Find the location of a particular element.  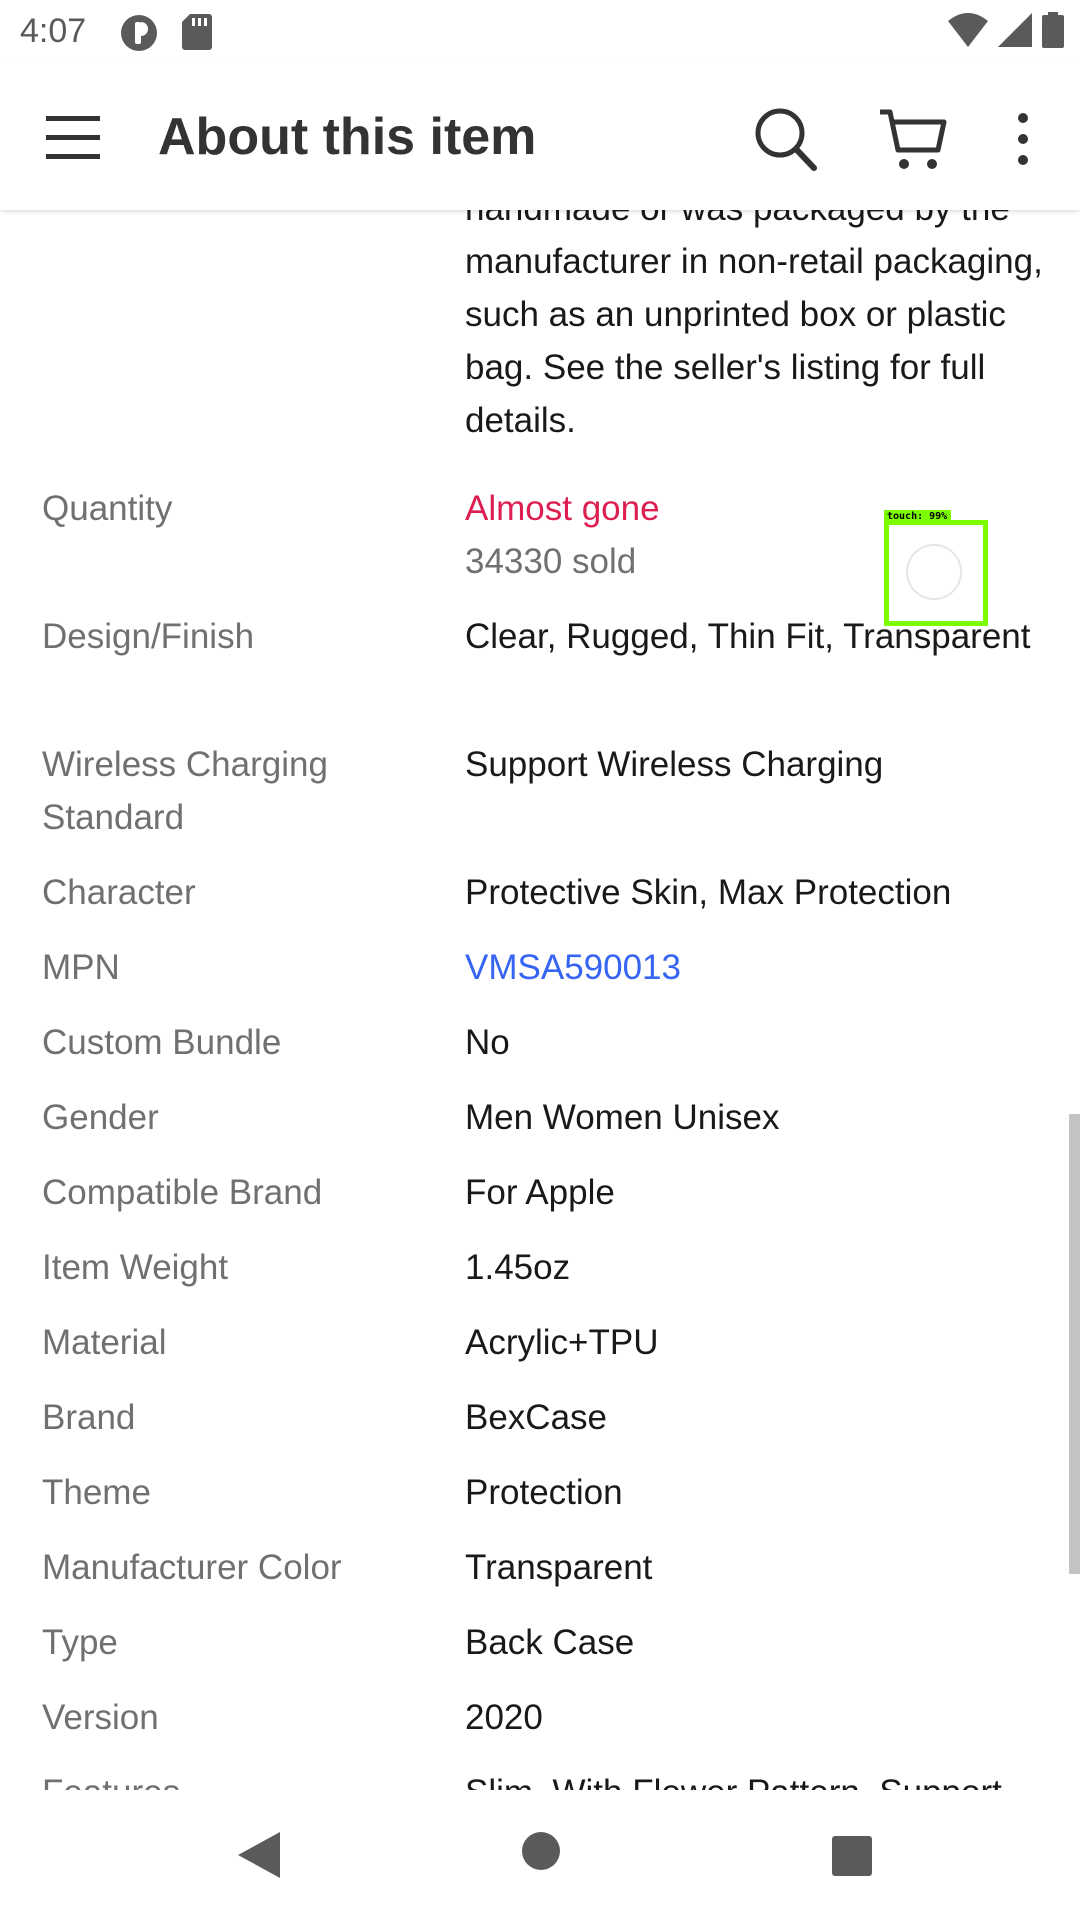

status-bar: 4:07 is located at coordinates (540, 32).